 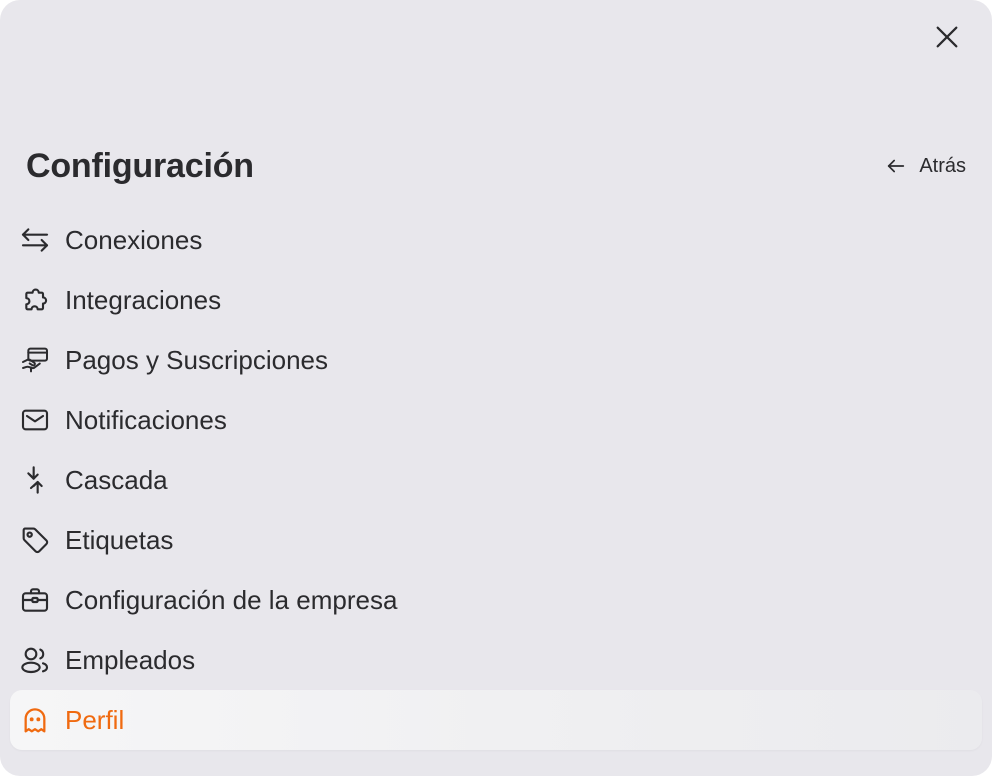 What do you see at coordinates (497, 166) in the screenshot?
I see `panel-header: Configuración Atrás` at bounding box center [497, 166].